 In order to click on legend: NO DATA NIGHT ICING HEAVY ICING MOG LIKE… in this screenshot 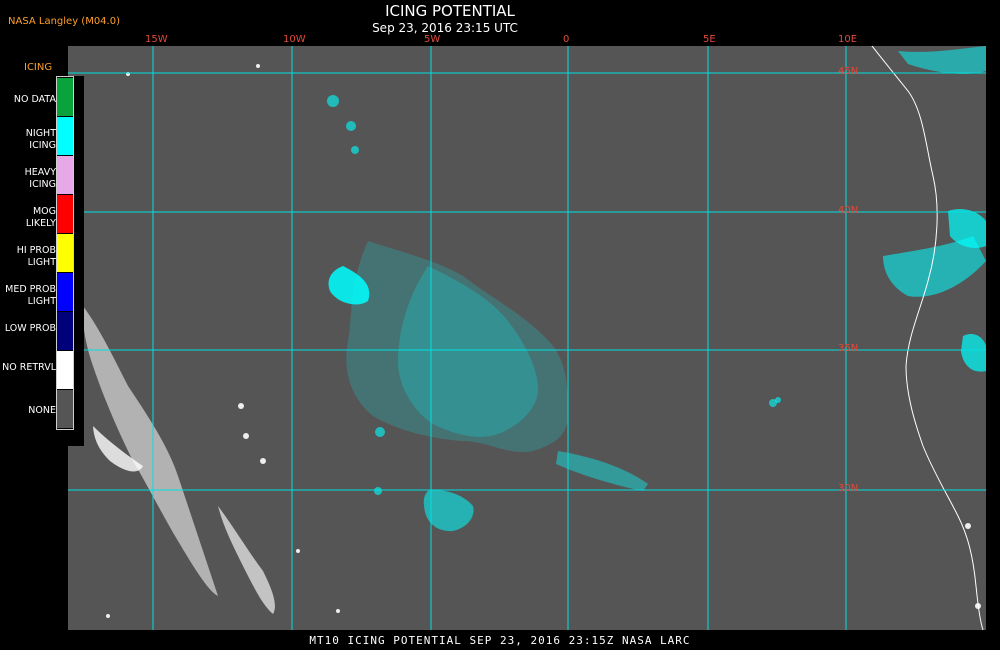, I will do `click(42, 261)`.